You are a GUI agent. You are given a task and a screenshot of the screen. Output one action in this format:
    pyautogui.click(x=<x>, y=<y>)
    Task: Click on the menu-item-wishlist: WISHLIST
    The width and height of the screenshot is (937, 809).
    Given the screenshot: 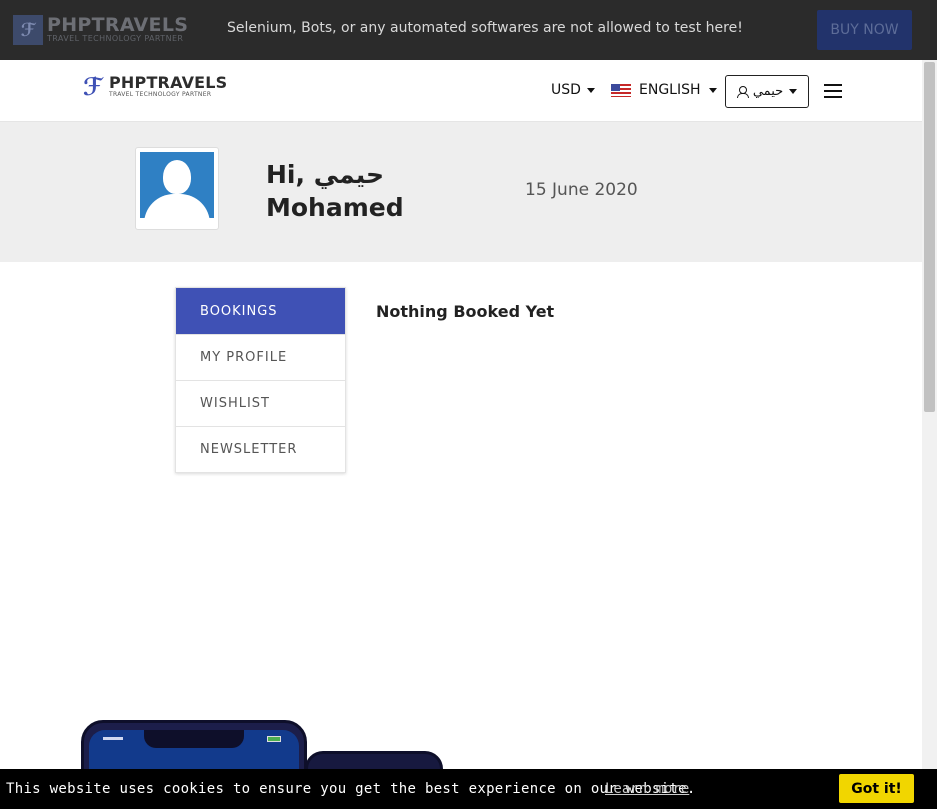 What is the action you would take?
    pyautogui.click(x=260, y=403)
    